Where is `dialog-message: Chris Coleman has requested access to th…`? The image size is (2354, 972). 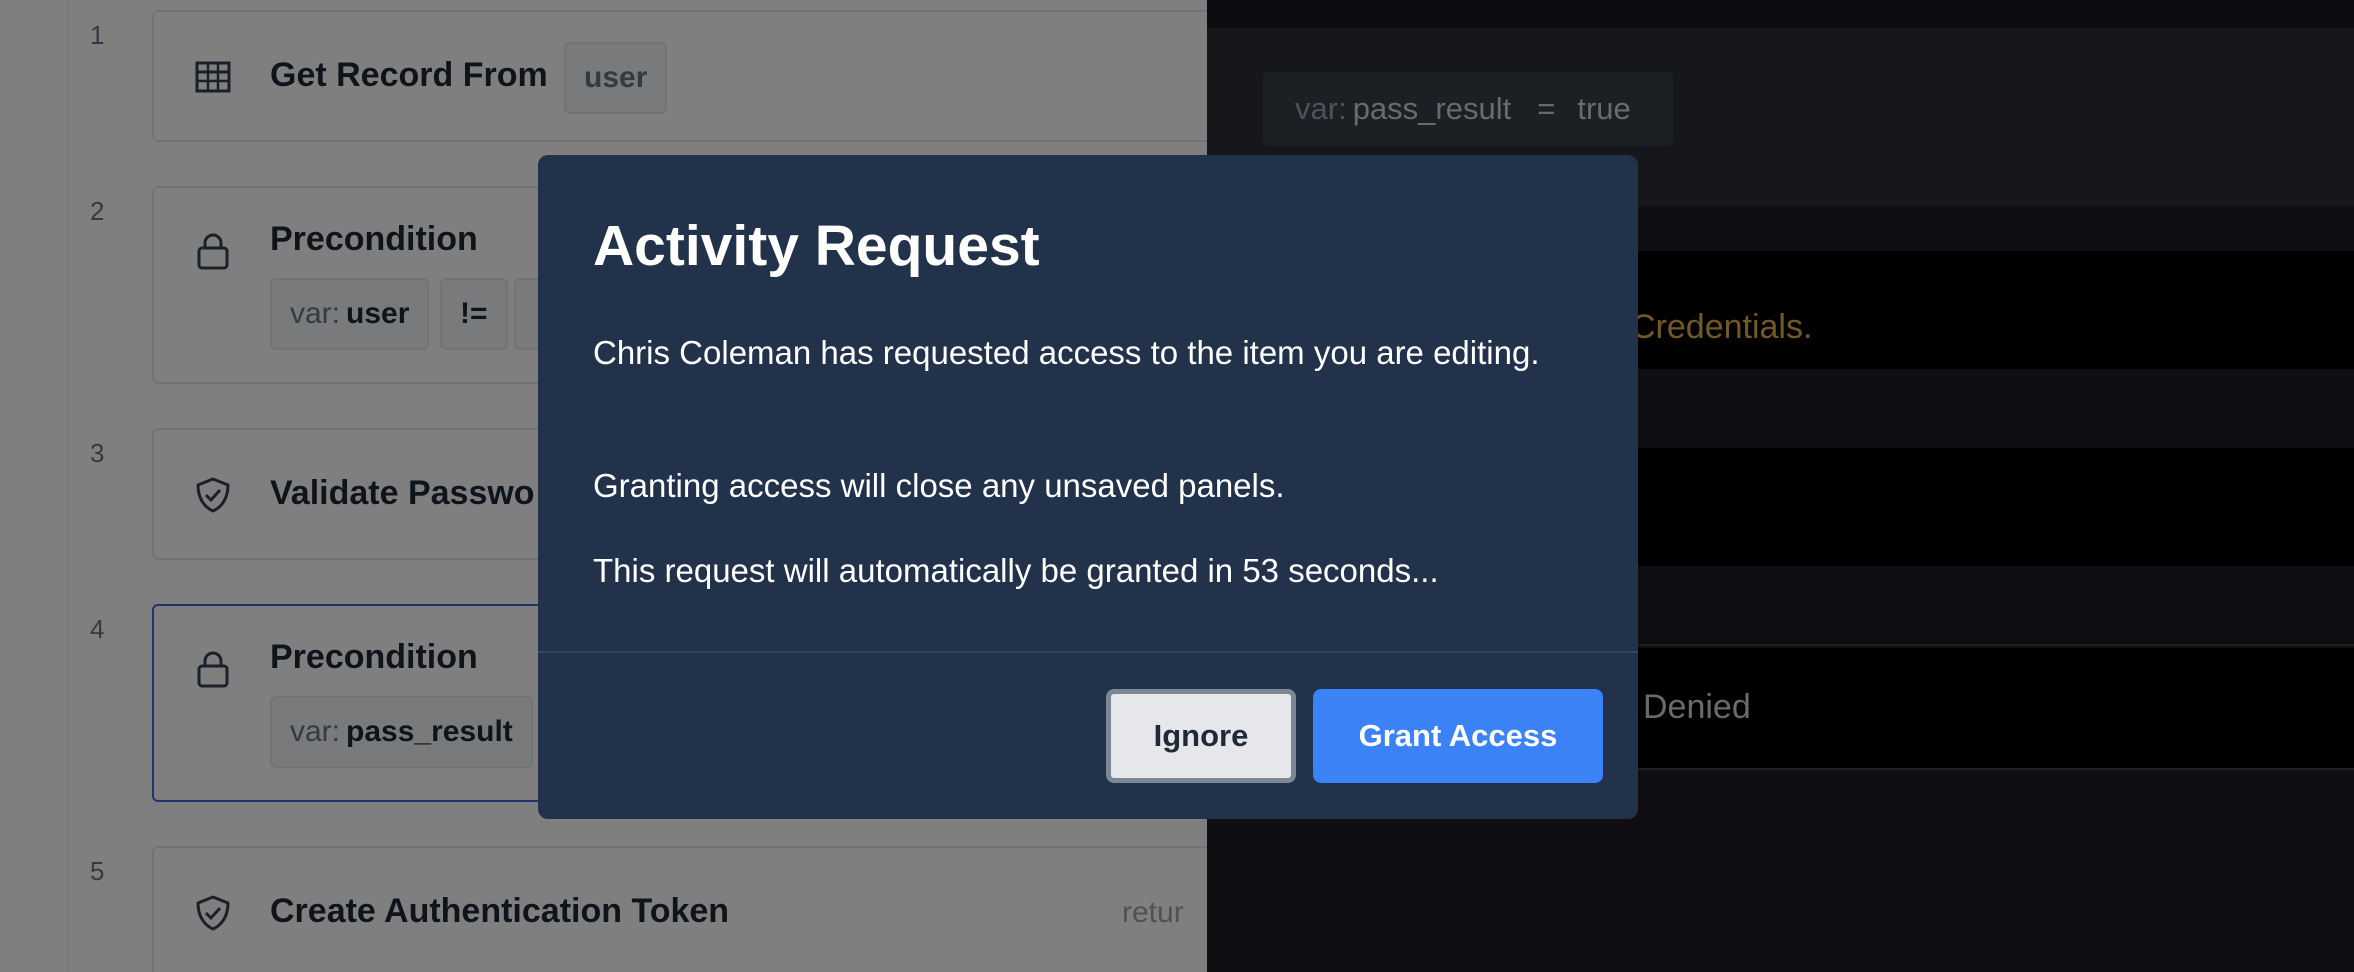 dialog-message: Chris Coleman has requested access to th… is located at coordinates (1066, 352).